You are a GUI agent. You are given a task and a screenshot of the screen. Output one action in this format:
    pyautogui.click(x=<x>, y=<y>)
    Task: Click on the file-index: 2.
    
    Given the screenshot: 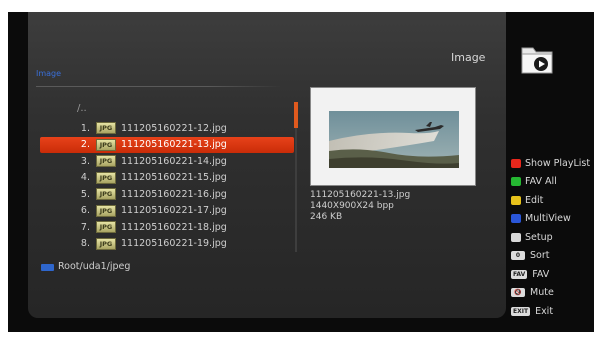 What is the action you would take?
    pyautogui.click(x=85, y=145)
    